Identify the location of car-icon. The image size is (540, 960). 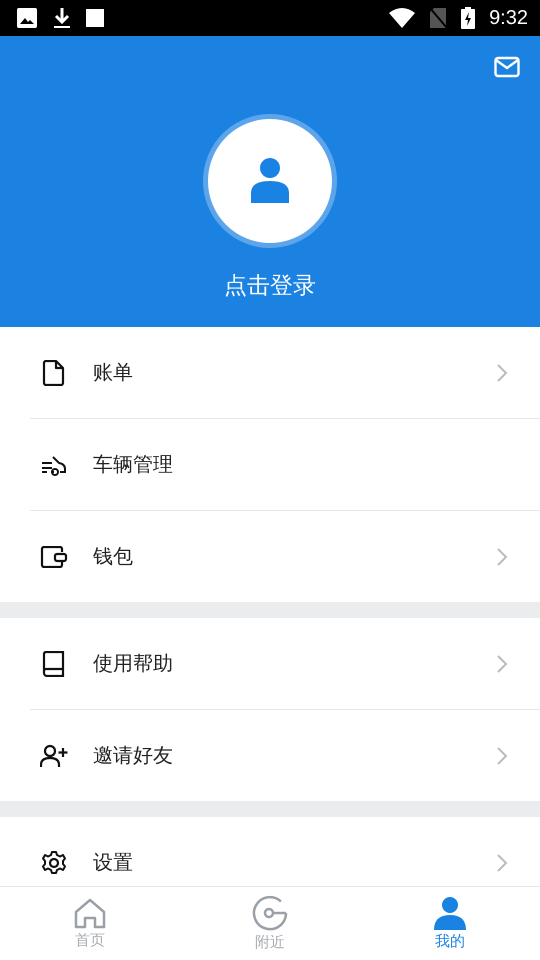
(54, 465).